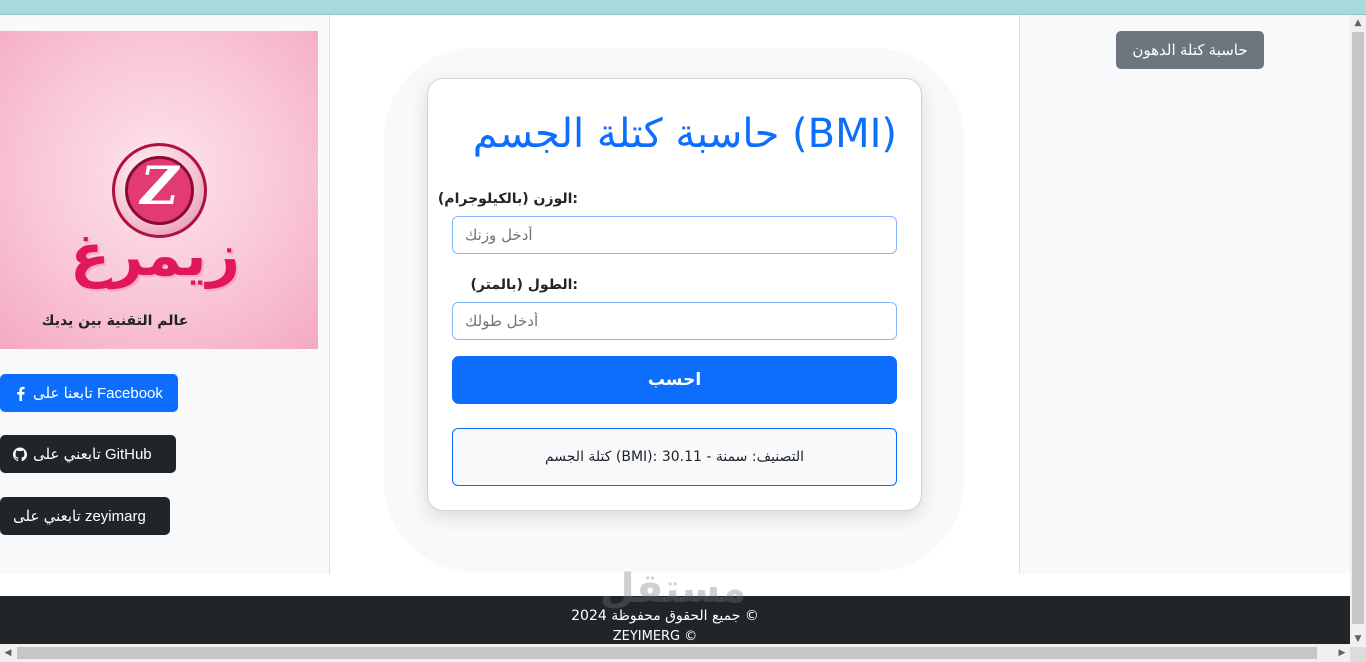  Describe the element at coordinates (683, 7) in the screenshot. I see `browser-topbar` at that location.